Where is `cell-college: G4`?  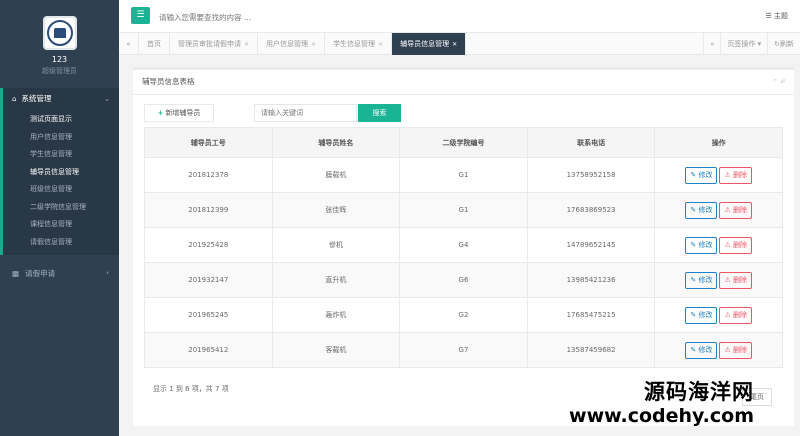
cell-college: G4 is located at coordinates (463, 245).